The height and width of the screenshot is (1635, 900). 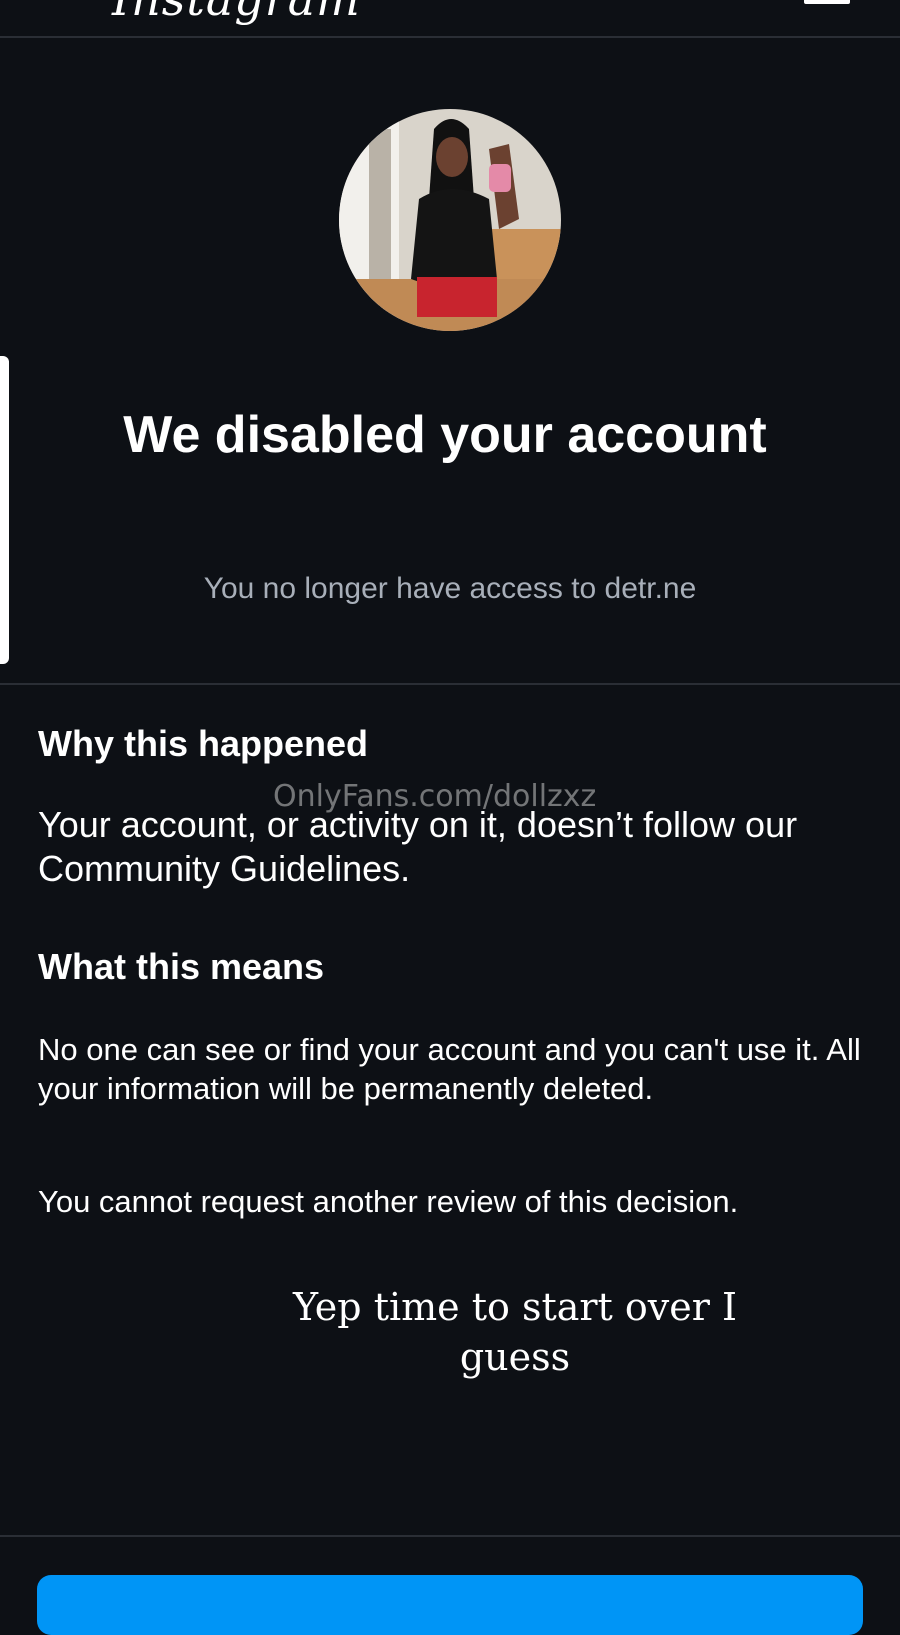 I want to click on means-section-title: What this means, so click(x=181, y=966).